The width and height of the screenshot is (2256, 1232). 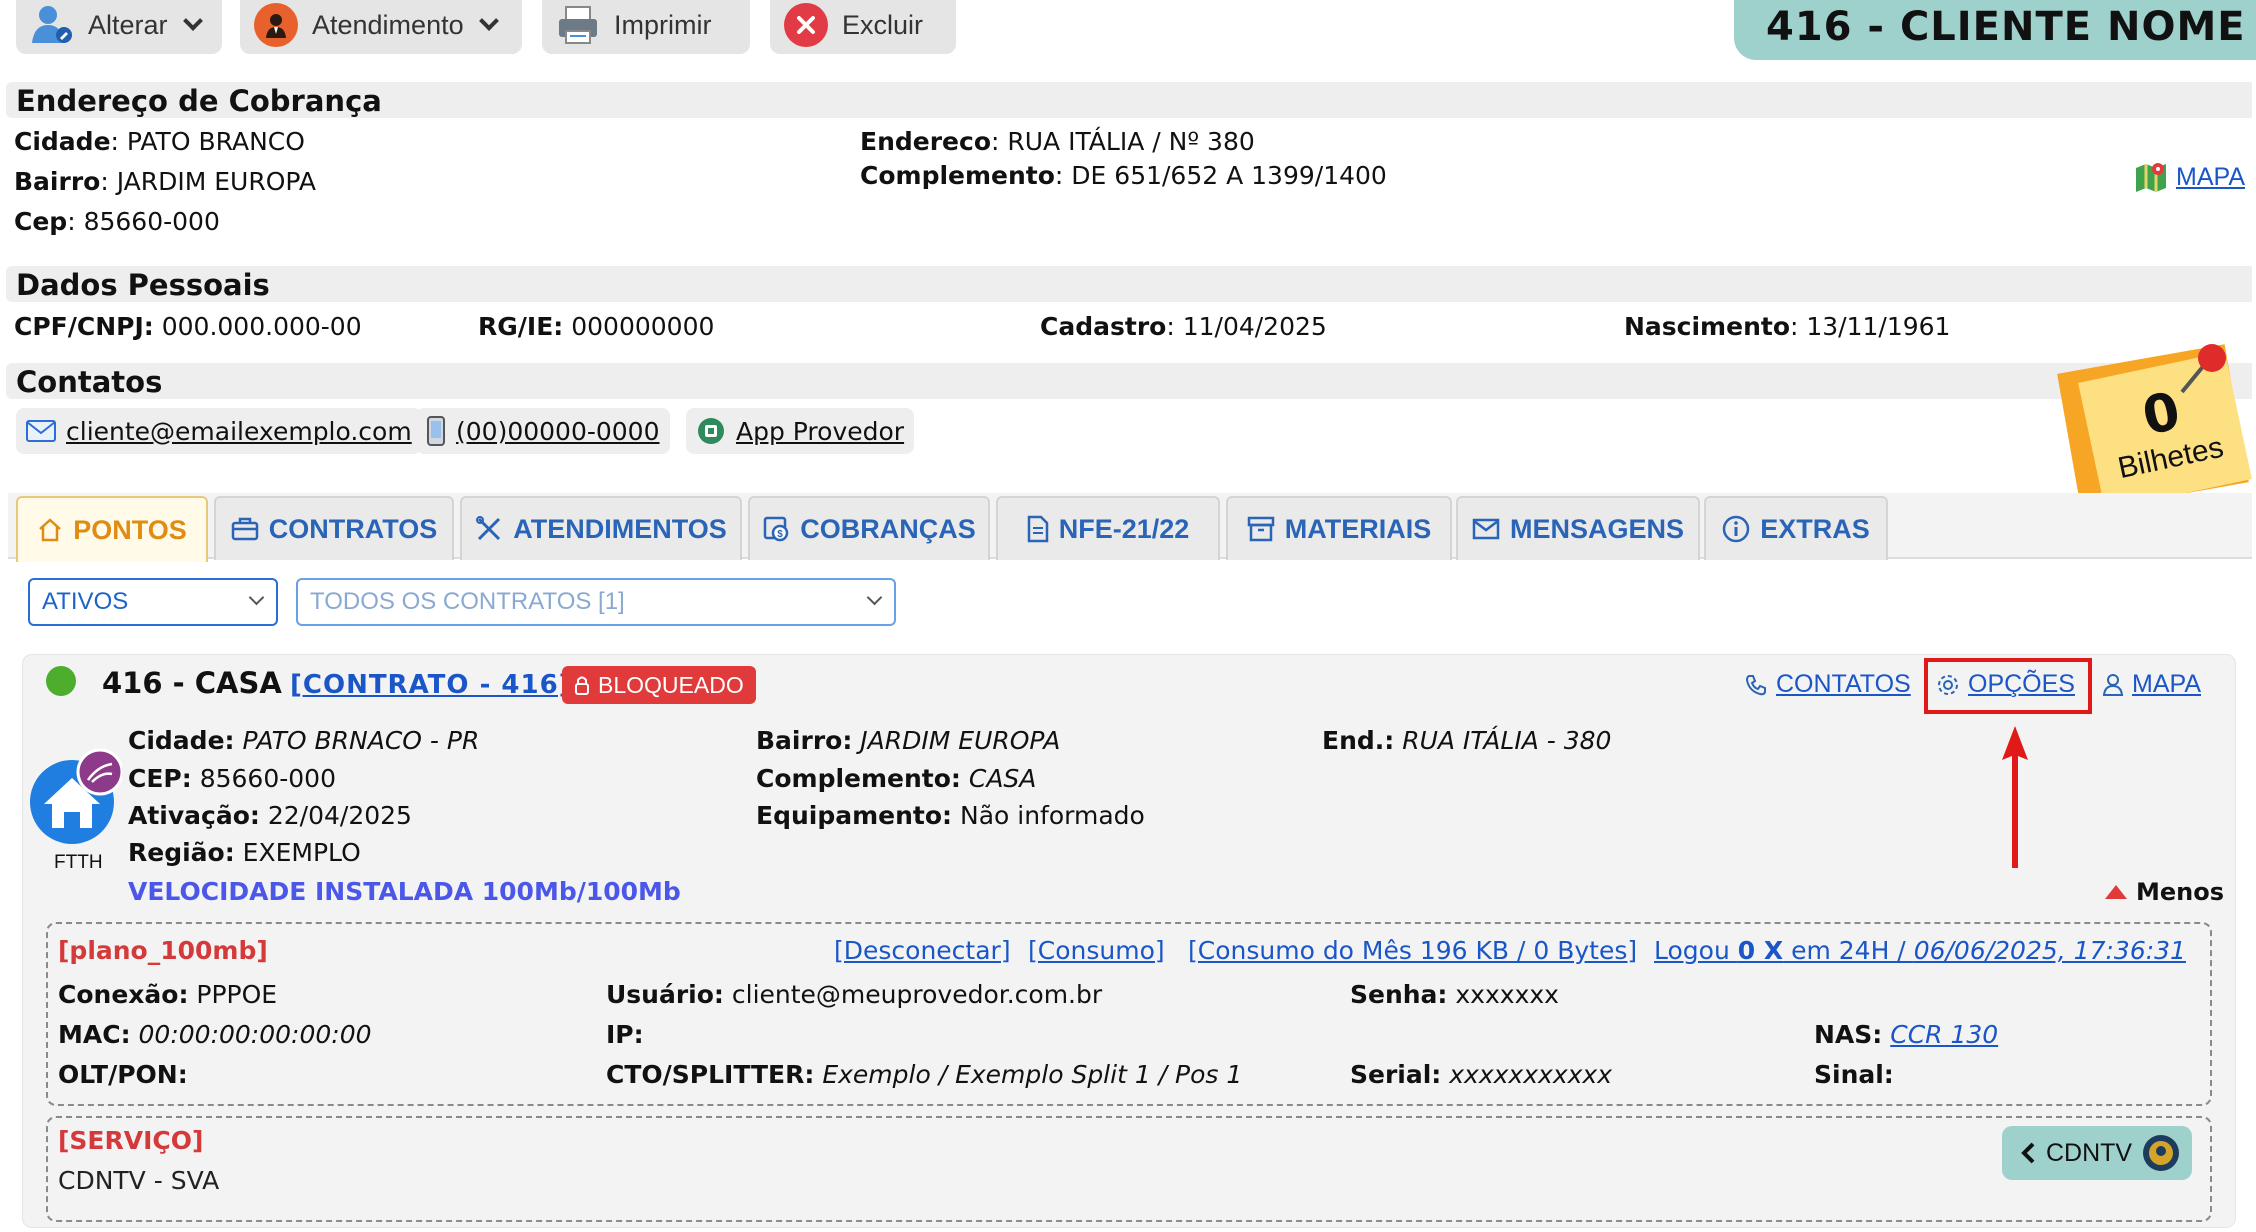 What do you see at coordinates (854, 994) in the screenshot?
I see `plan-usuario: Usuário: cliente@meuprovedor.com.br` at bounding box center [854, 994].